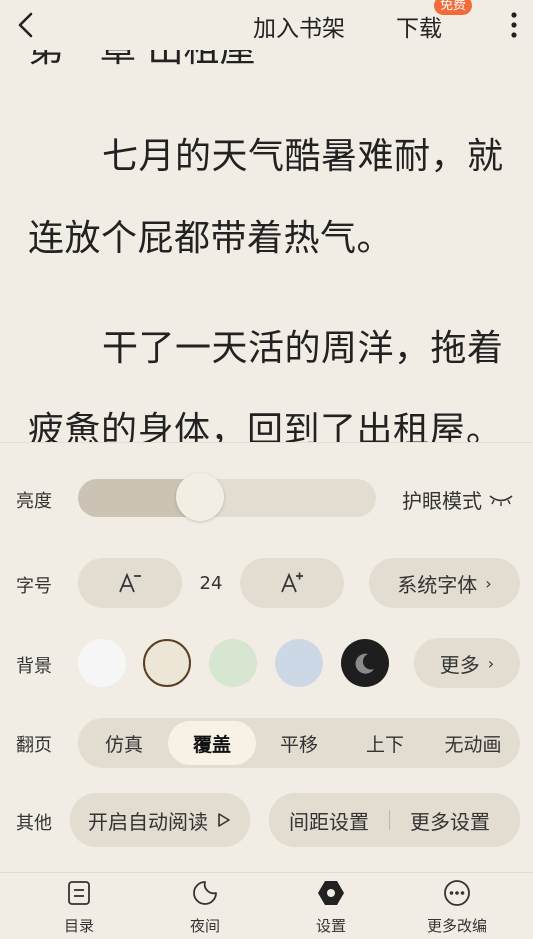  I want to click on top-bar: 加入书架 下载 免费, so click(266, 25).